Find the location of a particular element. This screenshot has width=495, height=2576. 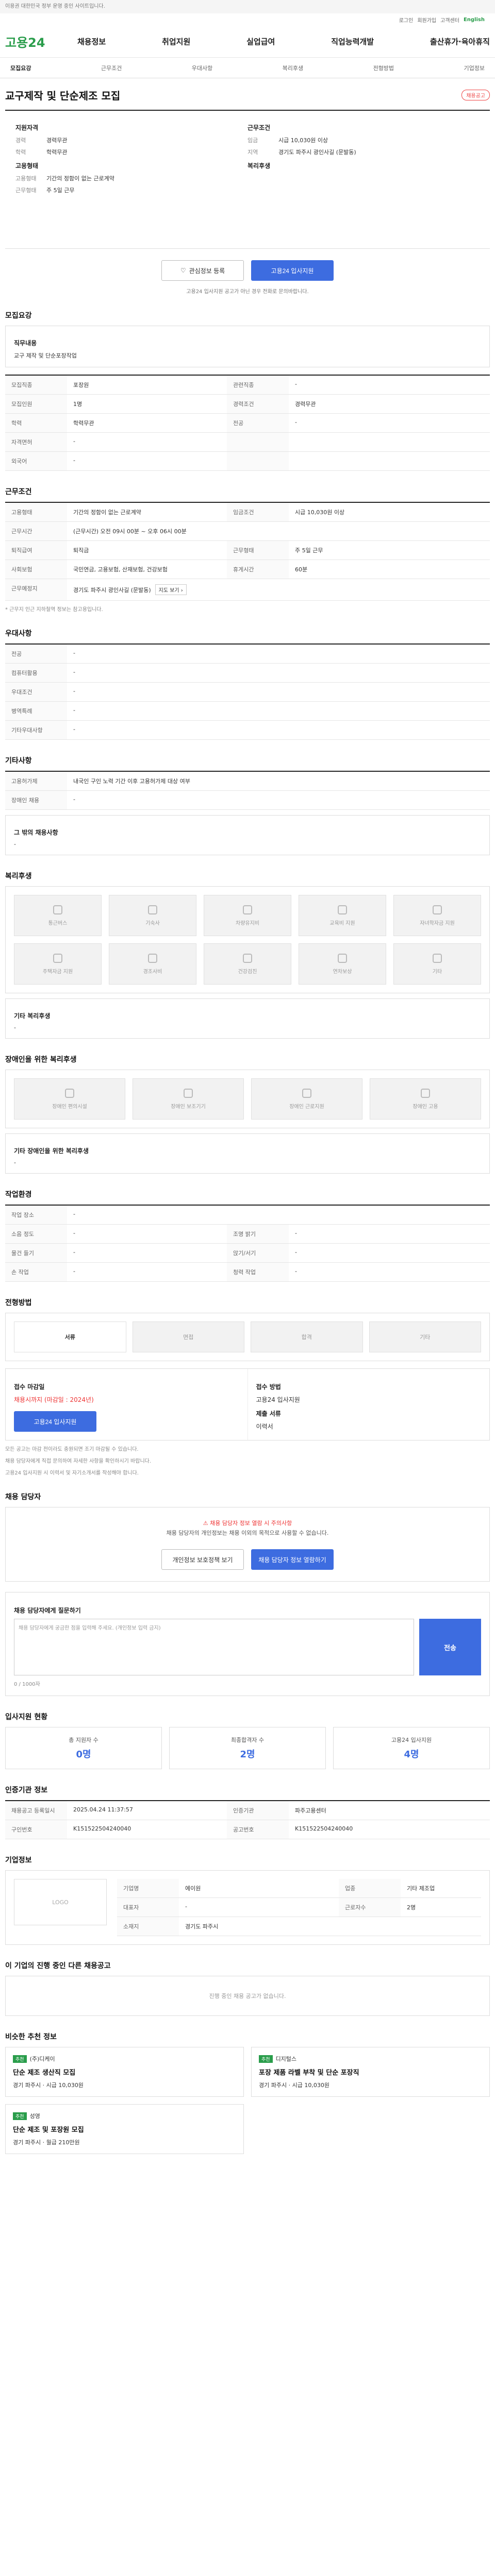

heart-icon: ♡ is located at coordinates (183, 270).